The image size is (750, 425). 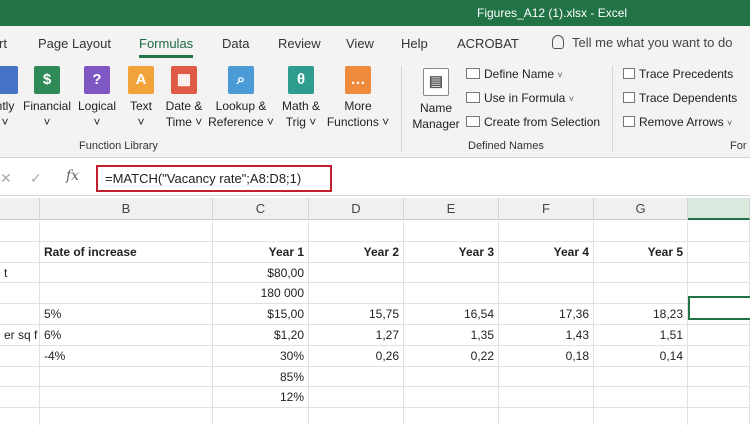 What do you see at coordinates (10, 98) in the screenshot?
I see `recently-used-button: ntly ˅` at bounding box center [10, 98].